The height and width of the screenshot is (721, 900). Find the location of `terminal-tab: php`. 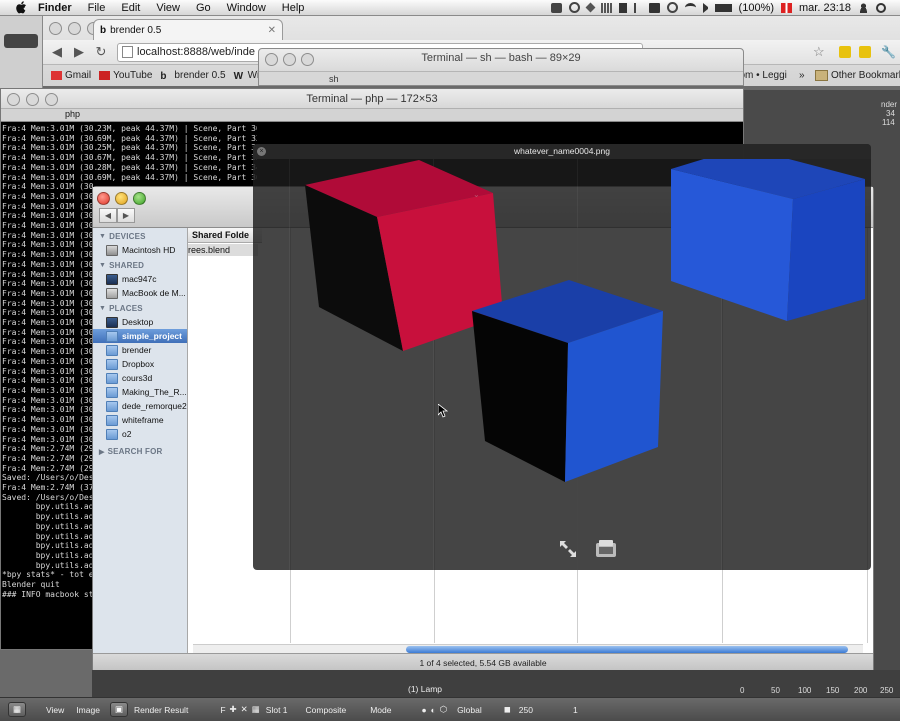

terminal-tab: php is located at coordinates (372, 114).